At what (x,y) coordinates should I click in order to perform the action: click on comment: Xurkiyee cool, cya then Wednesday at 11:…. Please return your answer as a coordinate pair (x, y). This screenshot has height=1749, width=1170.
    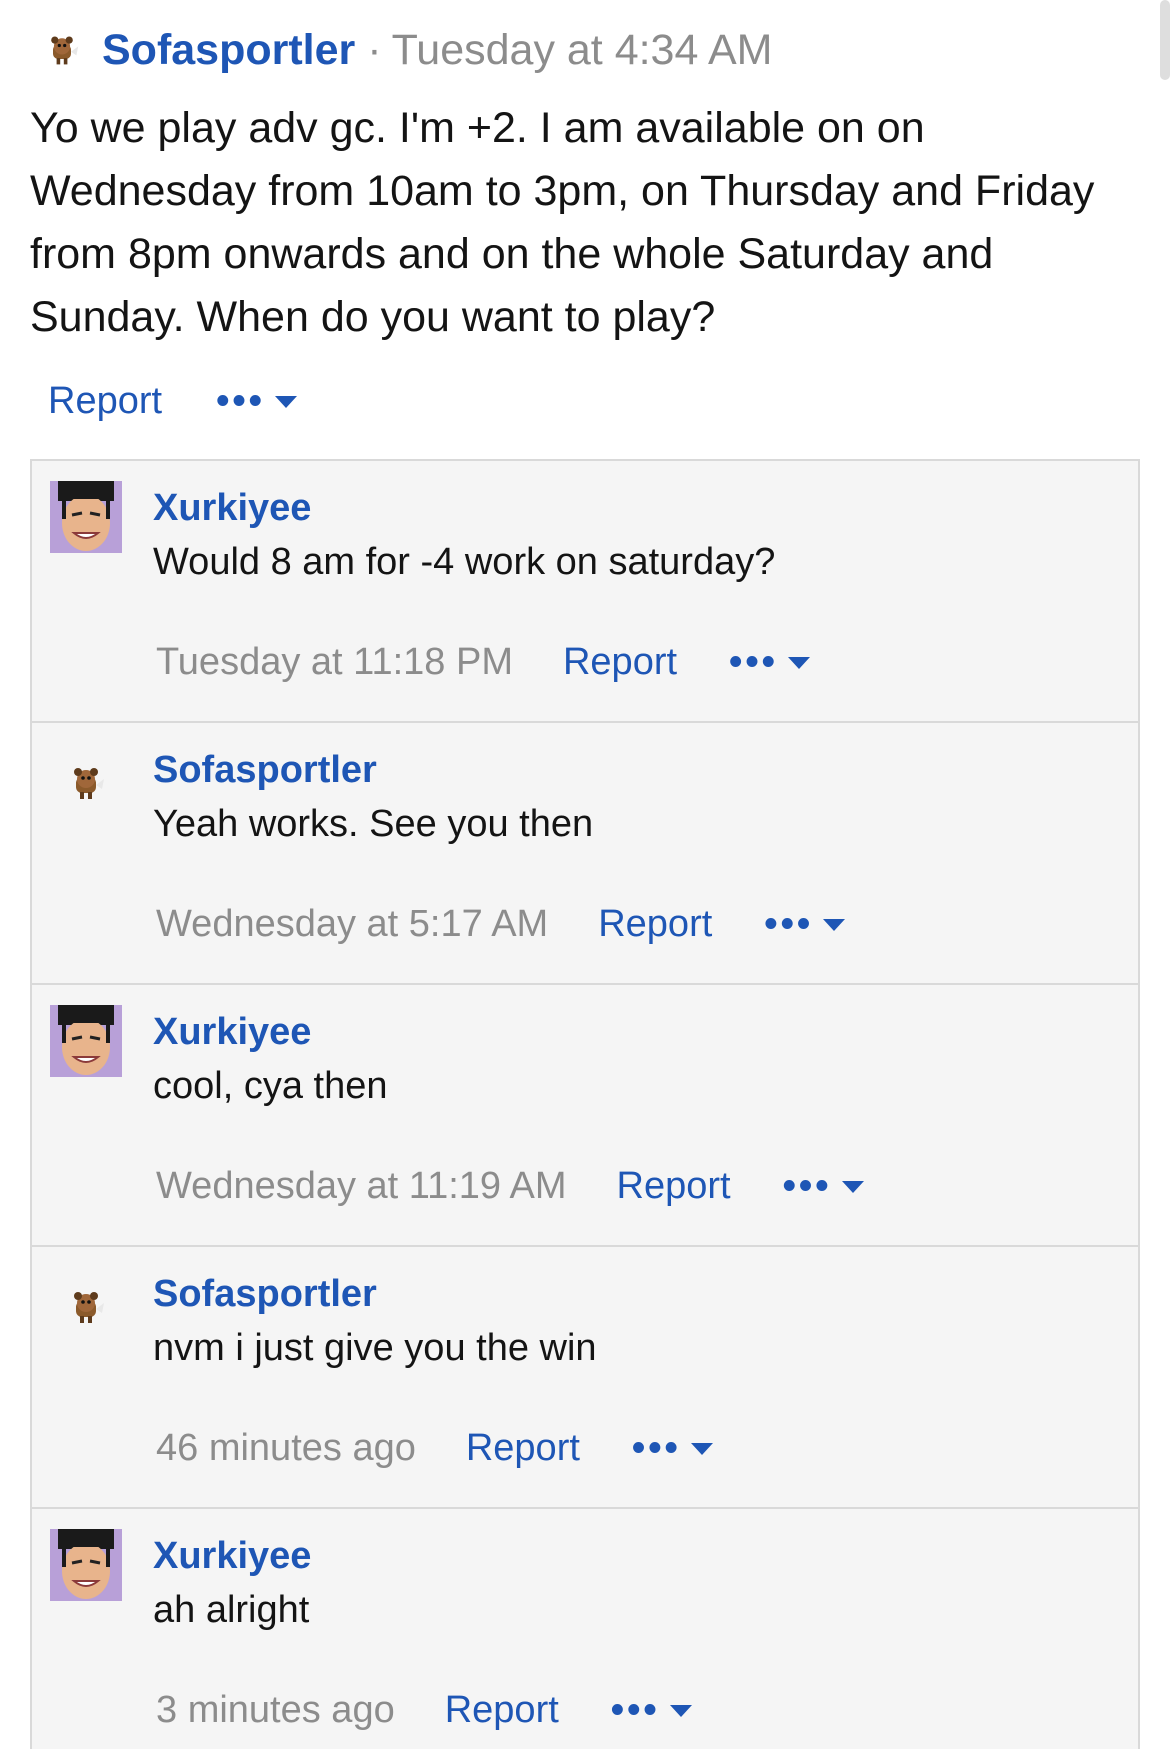
    Looking at the image, I should click on (585, 1116).